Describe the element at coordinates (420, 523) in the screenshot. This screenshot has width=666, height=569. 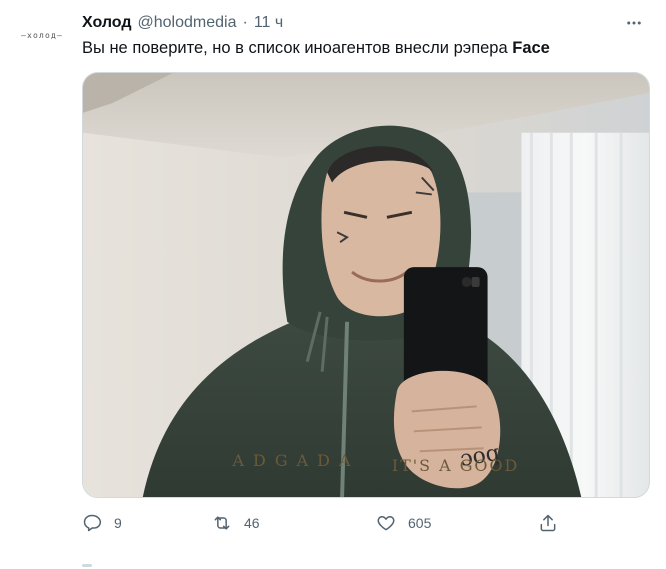
I see `like-count: 605` at that location.